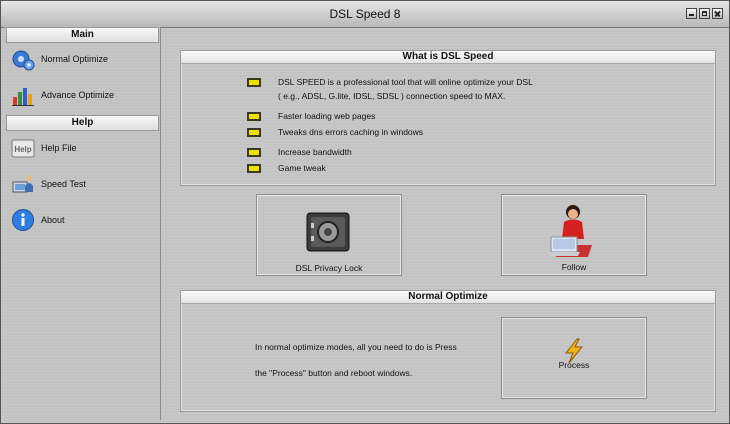 Image resolution: width=730 pixels, height=424 pixels. What do you see at coordinates (23, 220) in the screenshot?
I see `info-icon` at bounding box center [23, 220].